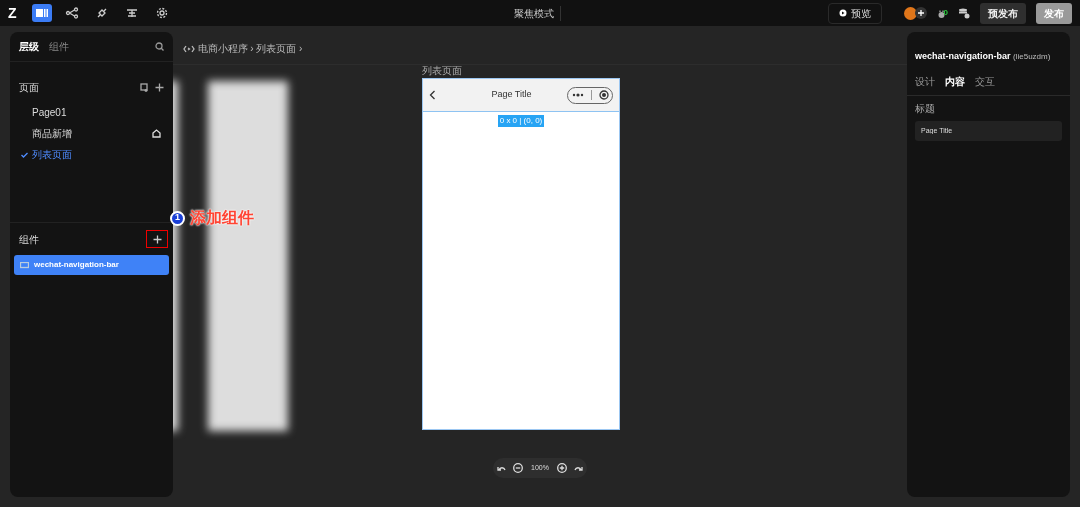  I want to click on section-title: 组件, so click(29, 239).